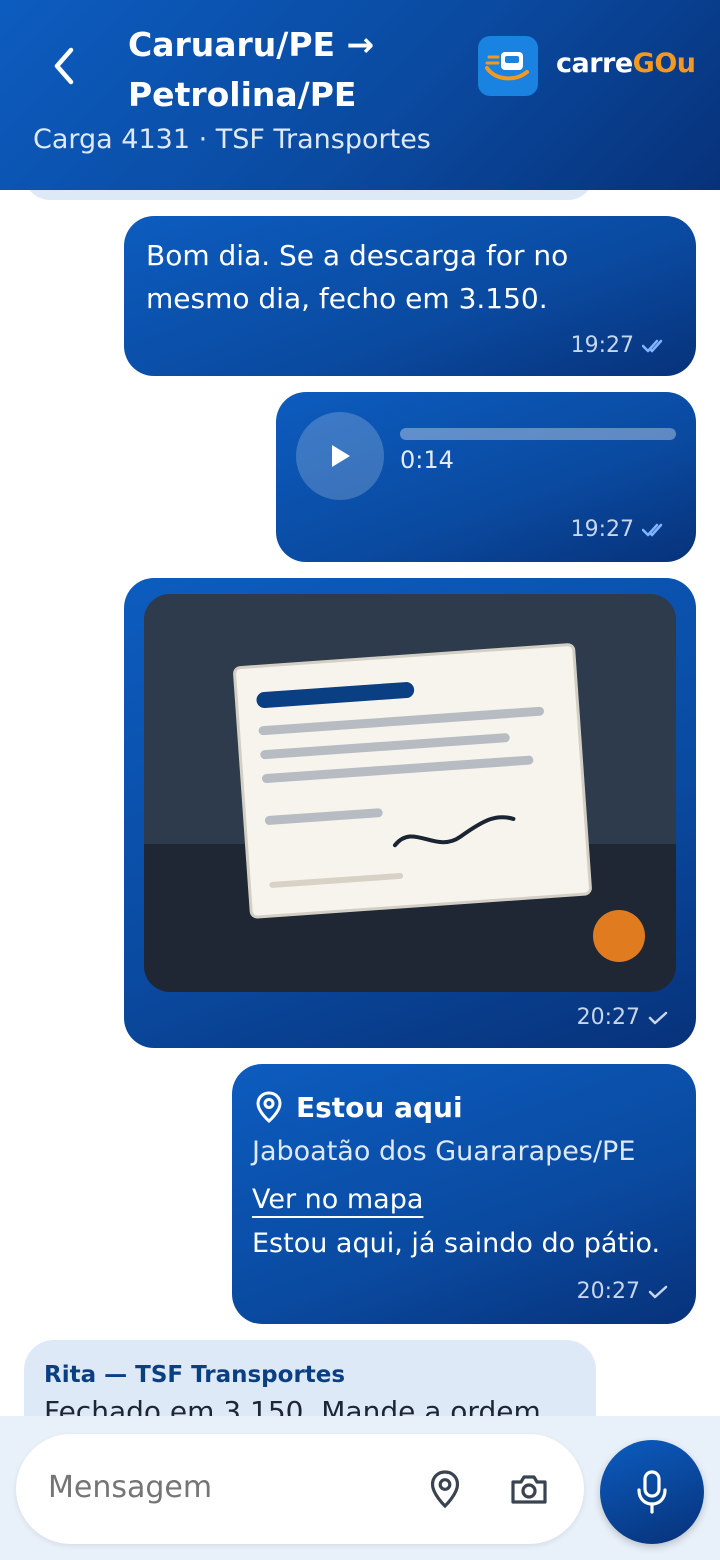 Image resolution: width=720 pixels, height=1560 pixels. I want to click on view-on-map-link: Ver no mapa, so click(337, 1200).